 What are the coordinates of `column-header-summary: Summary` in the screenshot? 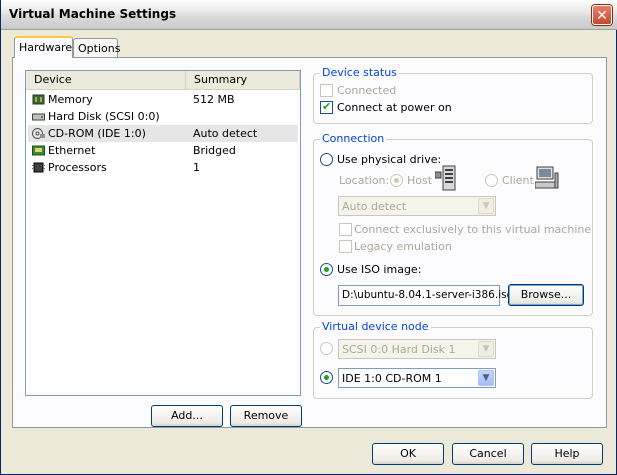 It's located at (243, 80).